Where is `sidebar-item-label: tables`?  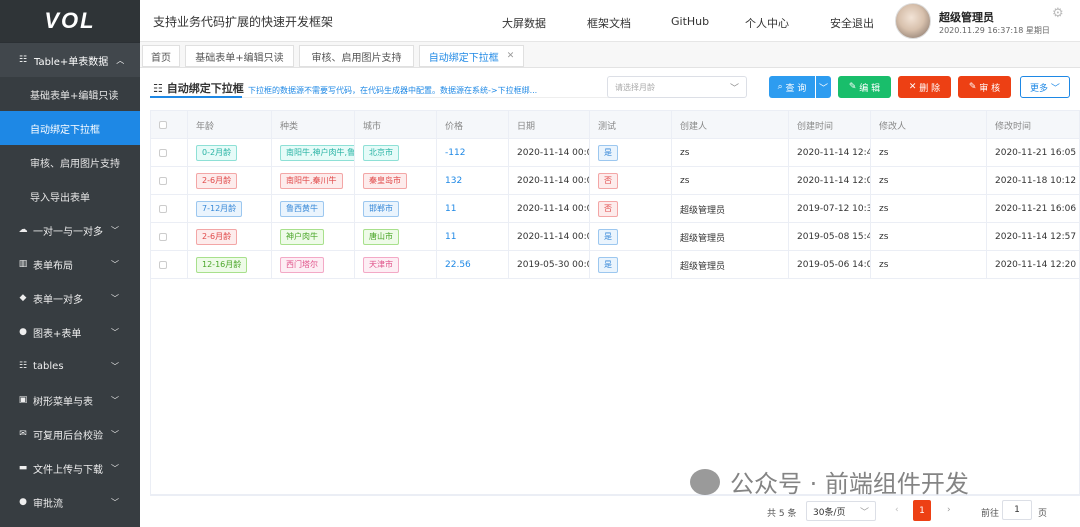 sidebar-item-label: tables is located at coordinates (48, 366).